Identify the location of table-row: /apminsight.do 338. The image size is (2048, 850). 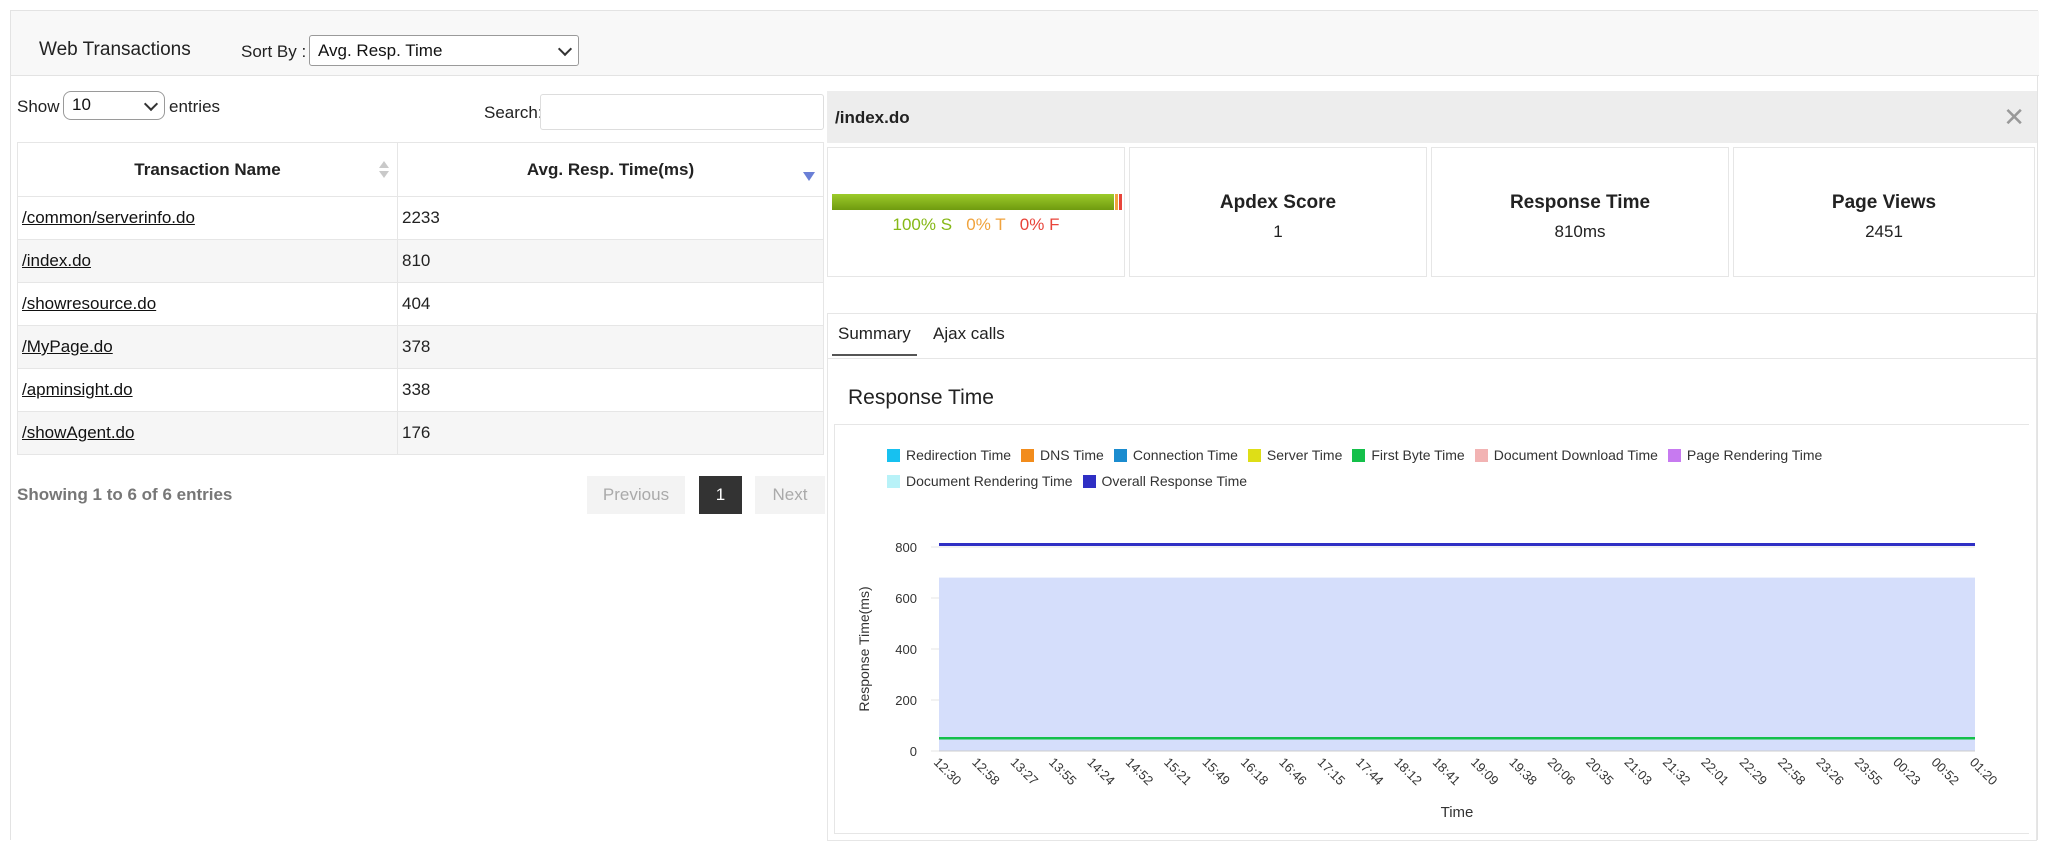
(420, 390).